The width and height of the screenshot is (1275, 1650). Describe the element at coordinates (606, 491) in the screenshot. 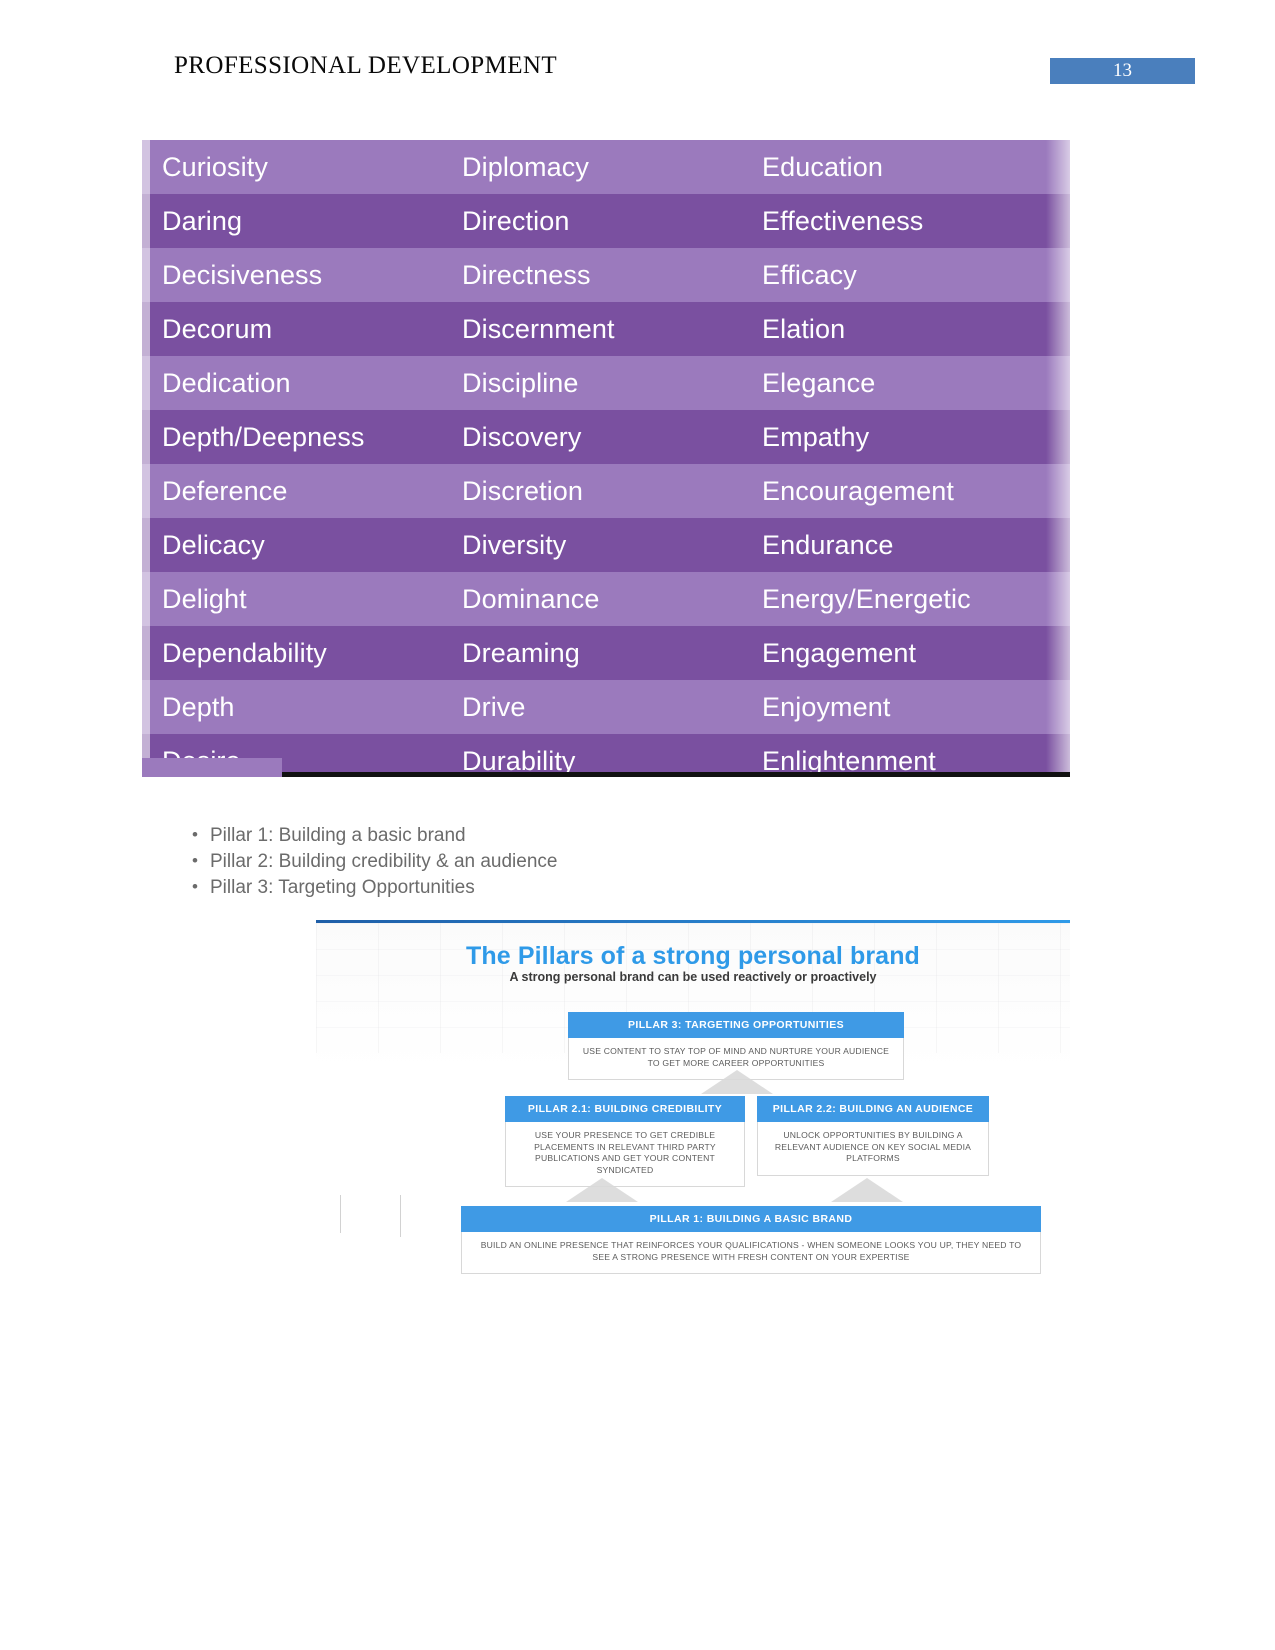

I see `table-row: Deference Discretion Encouragement` at that location.